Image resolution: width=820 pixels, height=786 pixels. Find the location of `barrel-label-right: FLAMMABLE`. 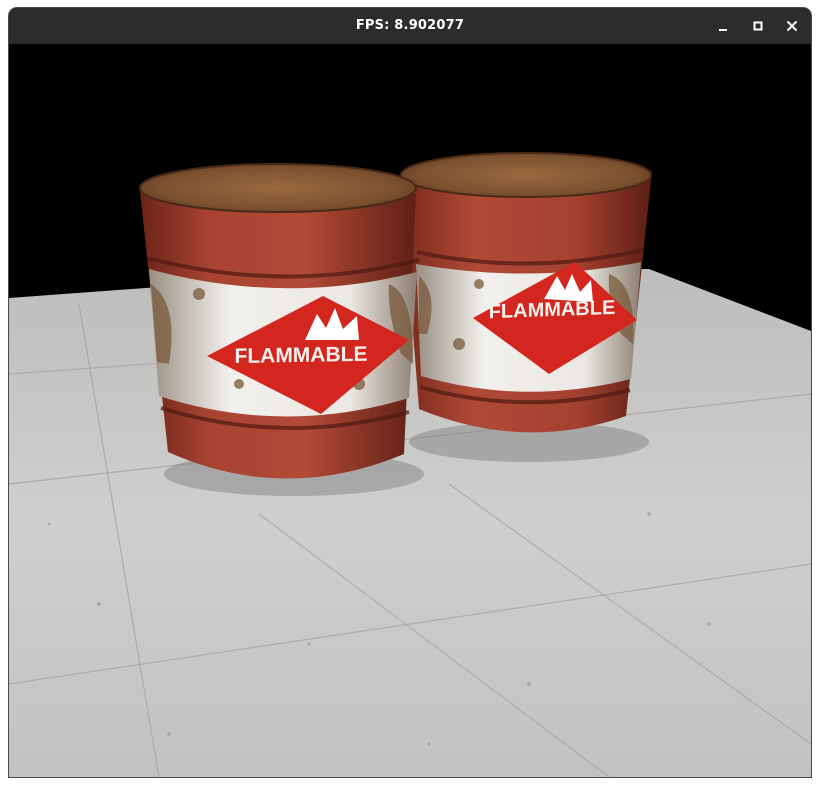

barrel-label-right: FLAMMABLE is located at coordinates (552, 310).